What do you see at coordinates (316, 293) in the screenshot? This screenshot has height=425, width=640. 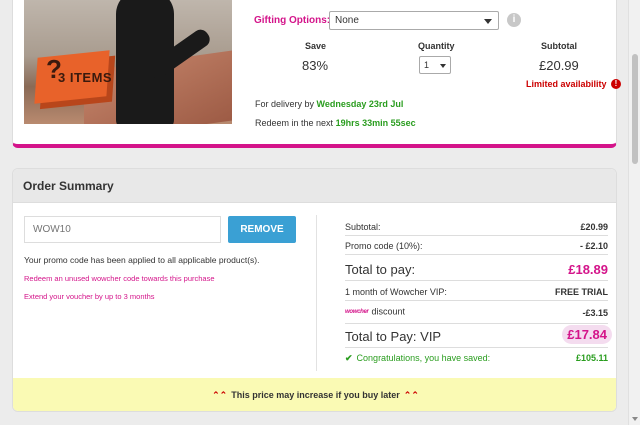 I see `column-divider` at bounding box center [316, 293].